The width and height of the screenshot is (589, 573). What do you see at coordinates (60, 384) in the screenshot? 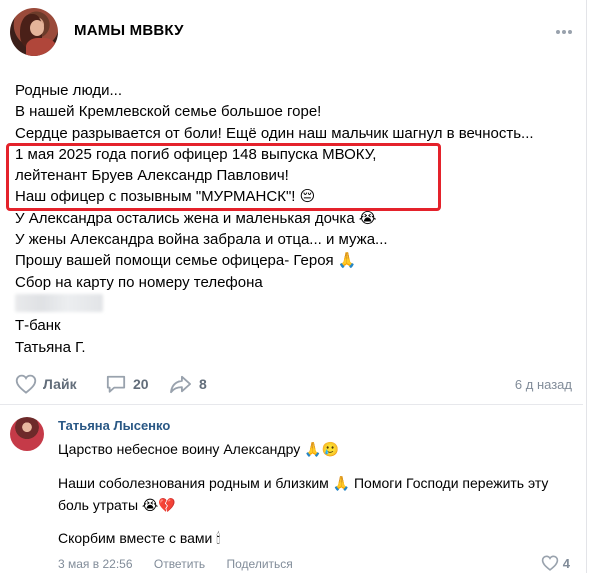
I see `like-label: Лайк` at bounding box center [60, 384].